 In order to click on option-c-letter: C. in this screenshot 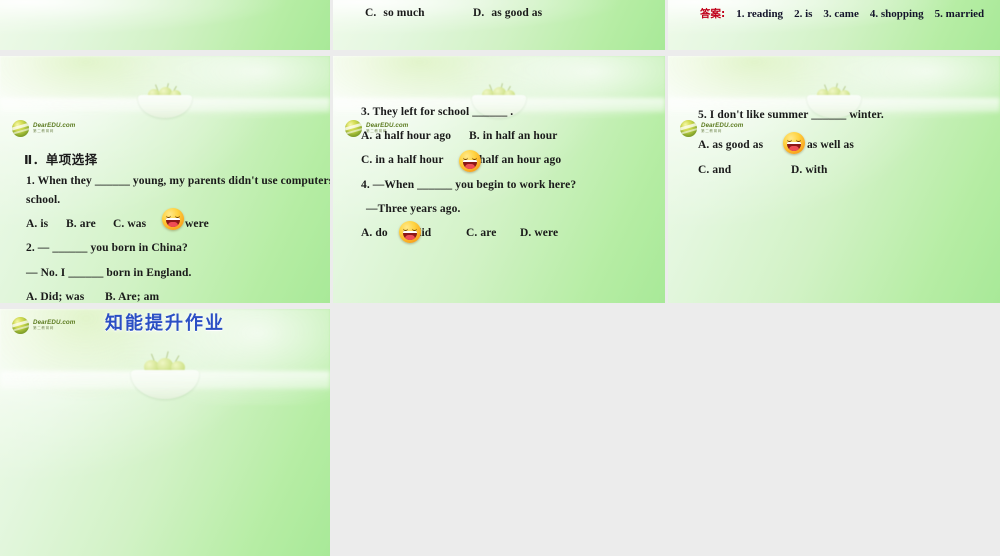, I will do `click(371, 13)`.